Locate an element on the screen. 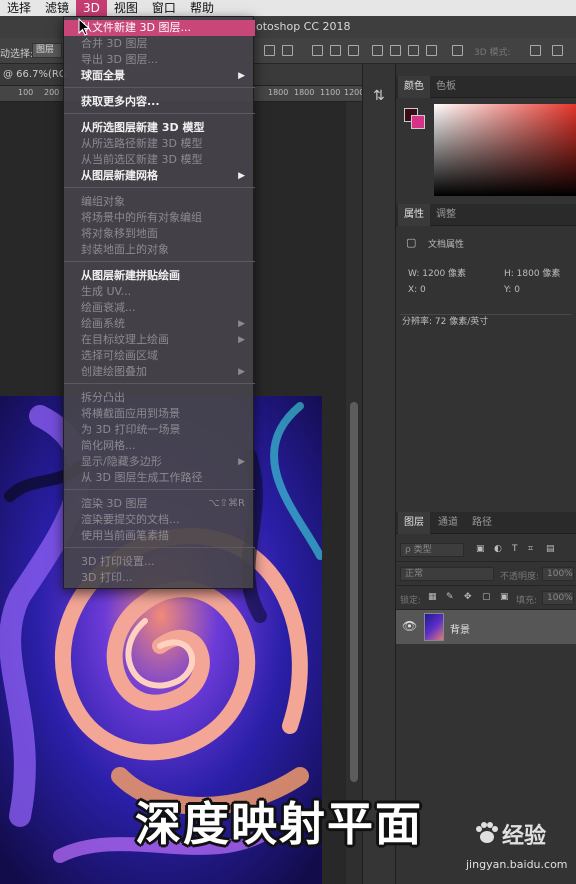 The height and width of the screenshot is (884, 576). 3d-rotate-icon is located at coordinates (535, 50).